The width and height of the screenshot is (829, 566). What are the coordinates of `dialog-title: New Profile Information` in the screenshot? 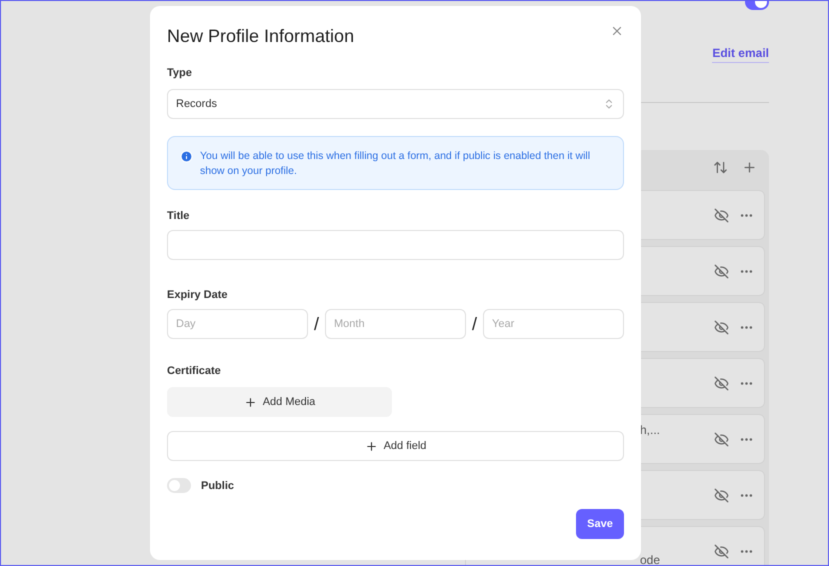 It's located at (260, 36).